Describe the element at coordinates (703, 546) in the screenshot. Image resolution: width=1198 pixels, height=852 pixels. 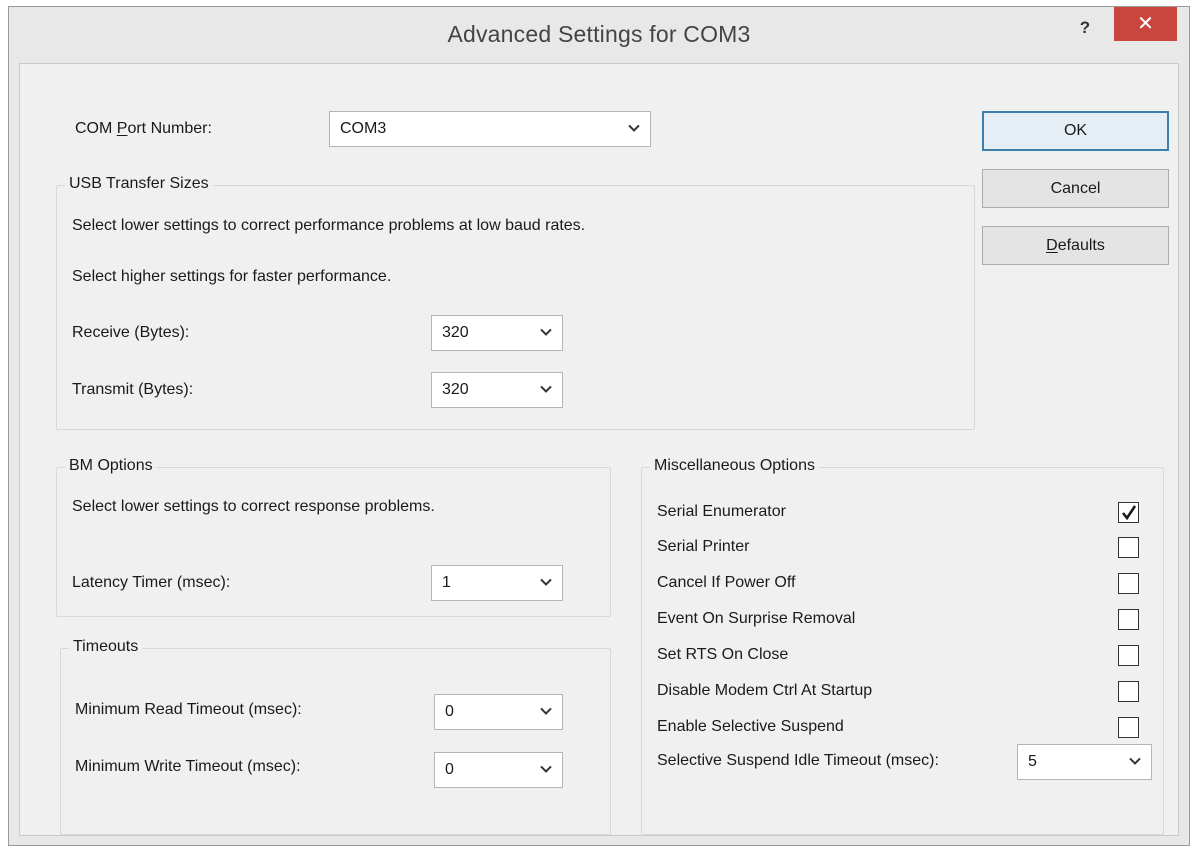
I see `serial-printer-label: Serial Printer` at that location.